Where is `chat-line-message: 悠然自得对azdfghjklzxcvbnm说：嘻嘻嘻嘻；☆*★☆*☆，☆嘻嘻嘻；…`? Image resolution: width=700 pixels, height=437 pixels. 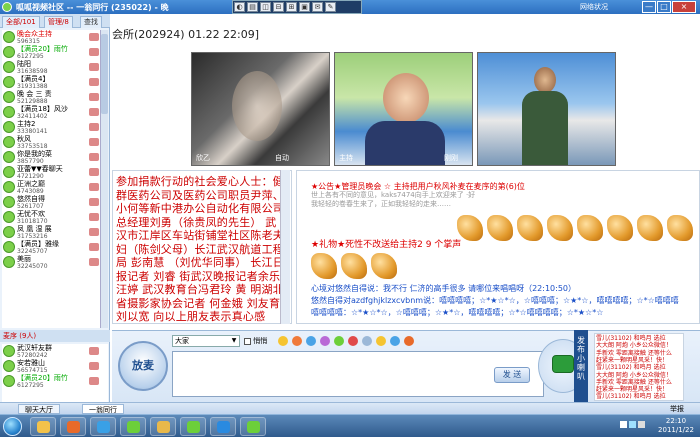 chat-line-message: 悠然自得对azdfghjklzxcvbnm说：嘻嘻嘻嘻；☆*★☆*☆，☆嘻嘻嘻；… is located at coordinates (495, 300).